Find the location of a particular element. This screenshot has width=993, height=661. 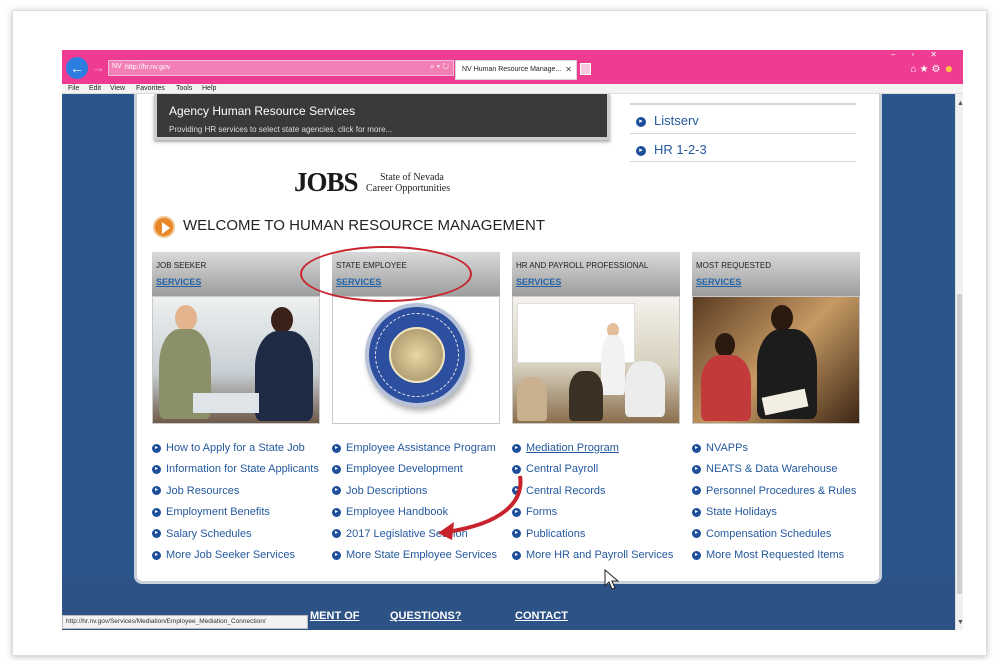

column-header: HR AND PAYROLL PROFESSIONAL SERVICES is located at coordinates (596, 274).